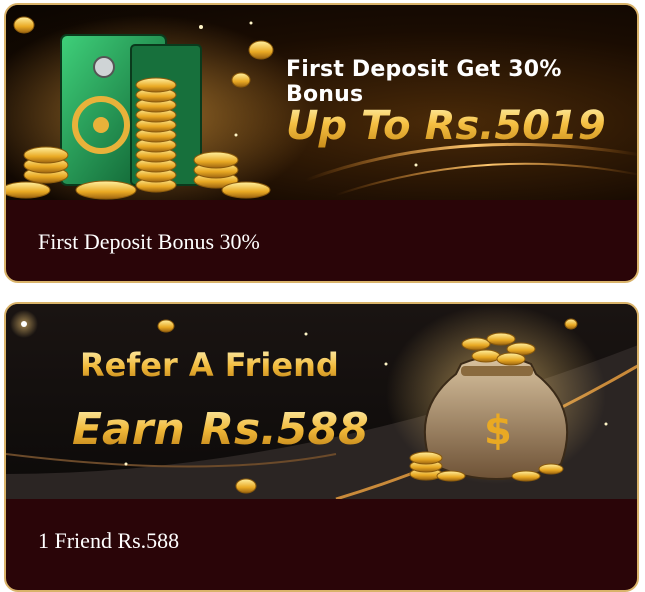  What do you see at coordinates (424, 82) in the screenshot?
I see `banner-title: First Deposit Get 30% Bonus` at bounding box center [424, 82].